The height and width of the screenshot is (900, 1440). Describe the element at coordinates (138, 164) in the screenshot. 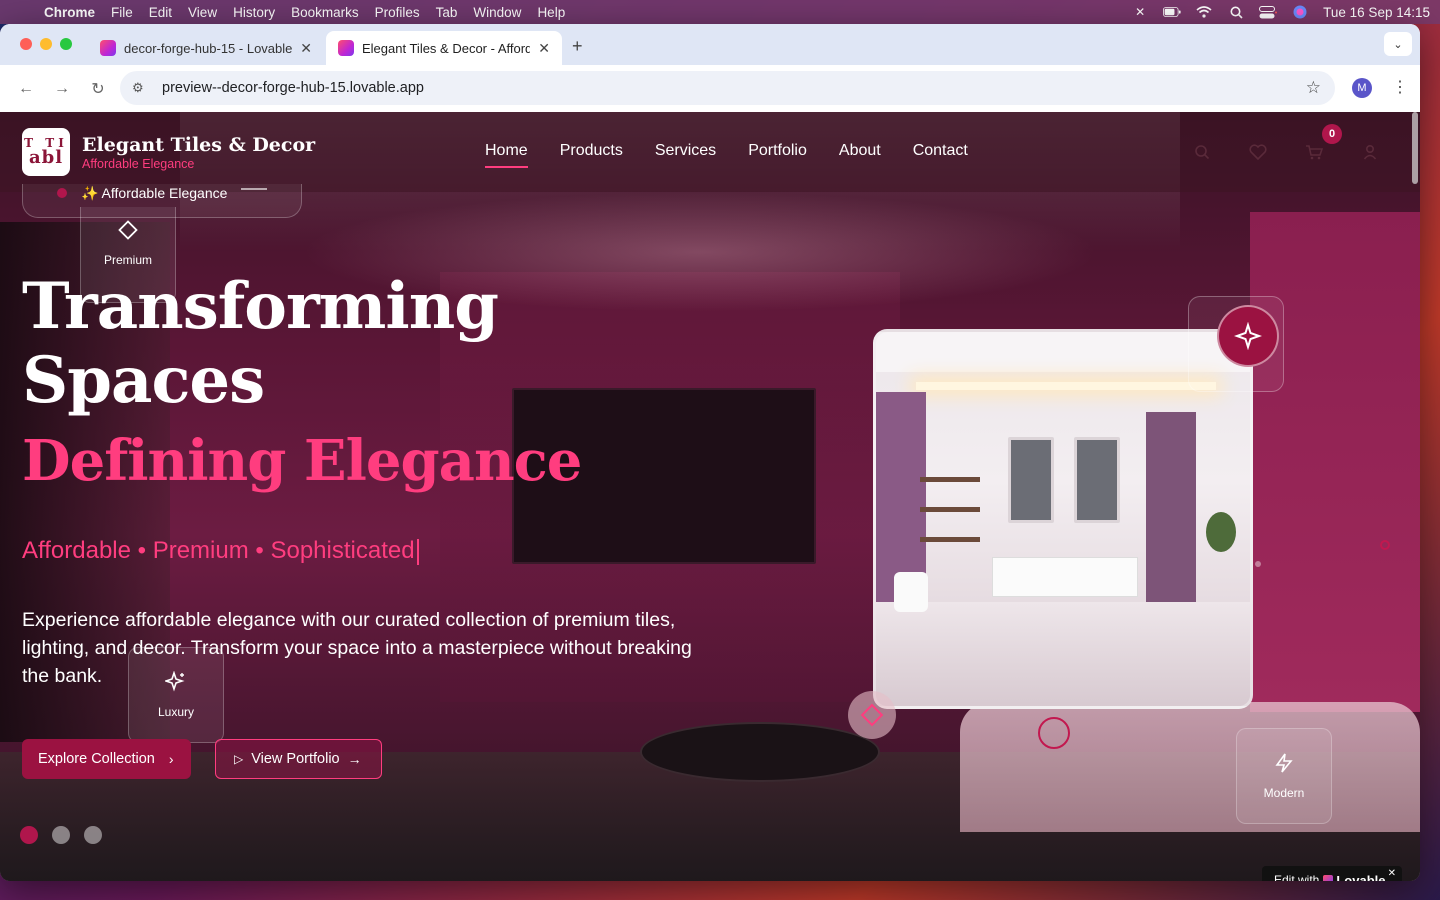

I see `brand-tagline: Affordable Elegance` at that location.